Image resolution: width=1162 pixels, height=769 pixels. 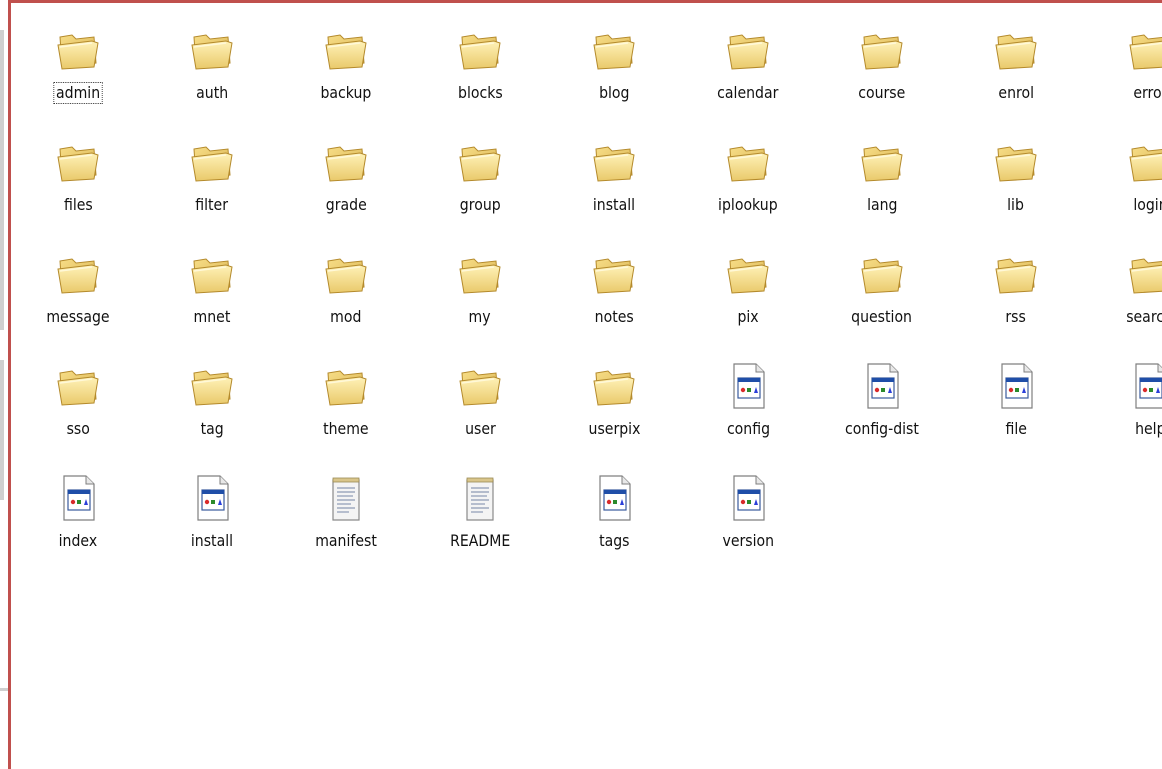 What do you see at coordinates (1122, 399) in the screenshot?
I see `file-item-help: help` at bounding box center [1122, 399].